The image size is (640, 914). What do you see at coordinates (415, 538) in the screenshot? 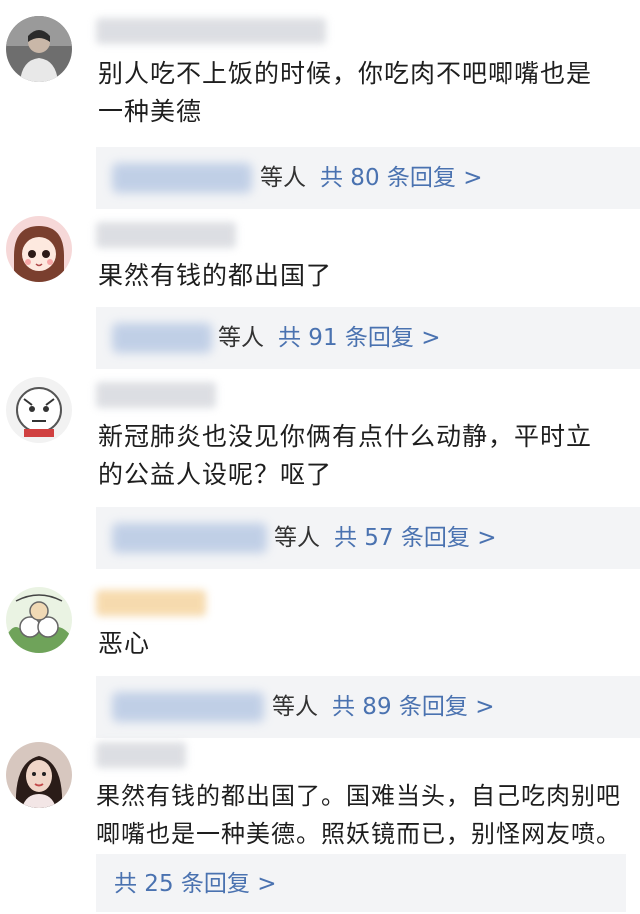
I see `reply-count: 共 57 条回复 >` at bounding box center [415, 538].